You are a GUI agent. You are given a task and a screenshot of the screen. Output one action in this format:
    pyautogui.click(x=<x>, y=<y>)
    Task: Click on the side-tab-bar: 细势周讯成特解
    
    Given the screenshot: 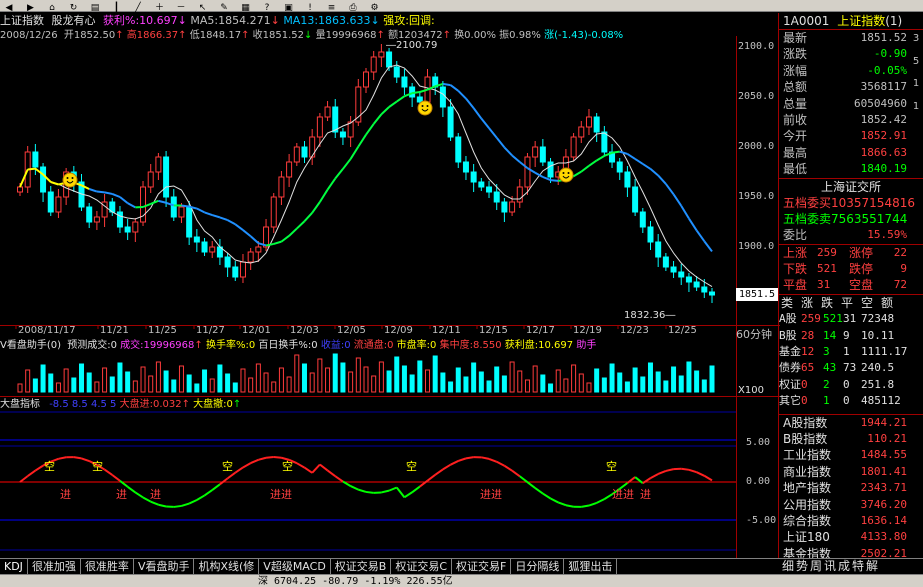 What is the action you would take?
    pyautogui.click(x=850, y=566)
    